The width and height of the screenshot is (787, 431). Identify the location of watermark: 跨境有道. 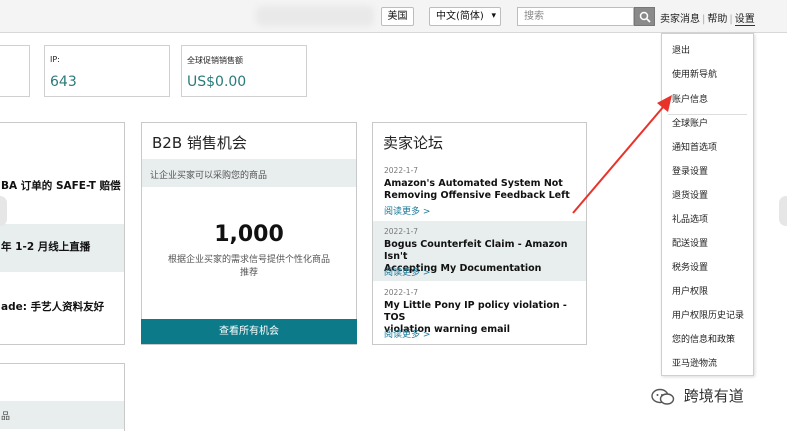
(697, 395).